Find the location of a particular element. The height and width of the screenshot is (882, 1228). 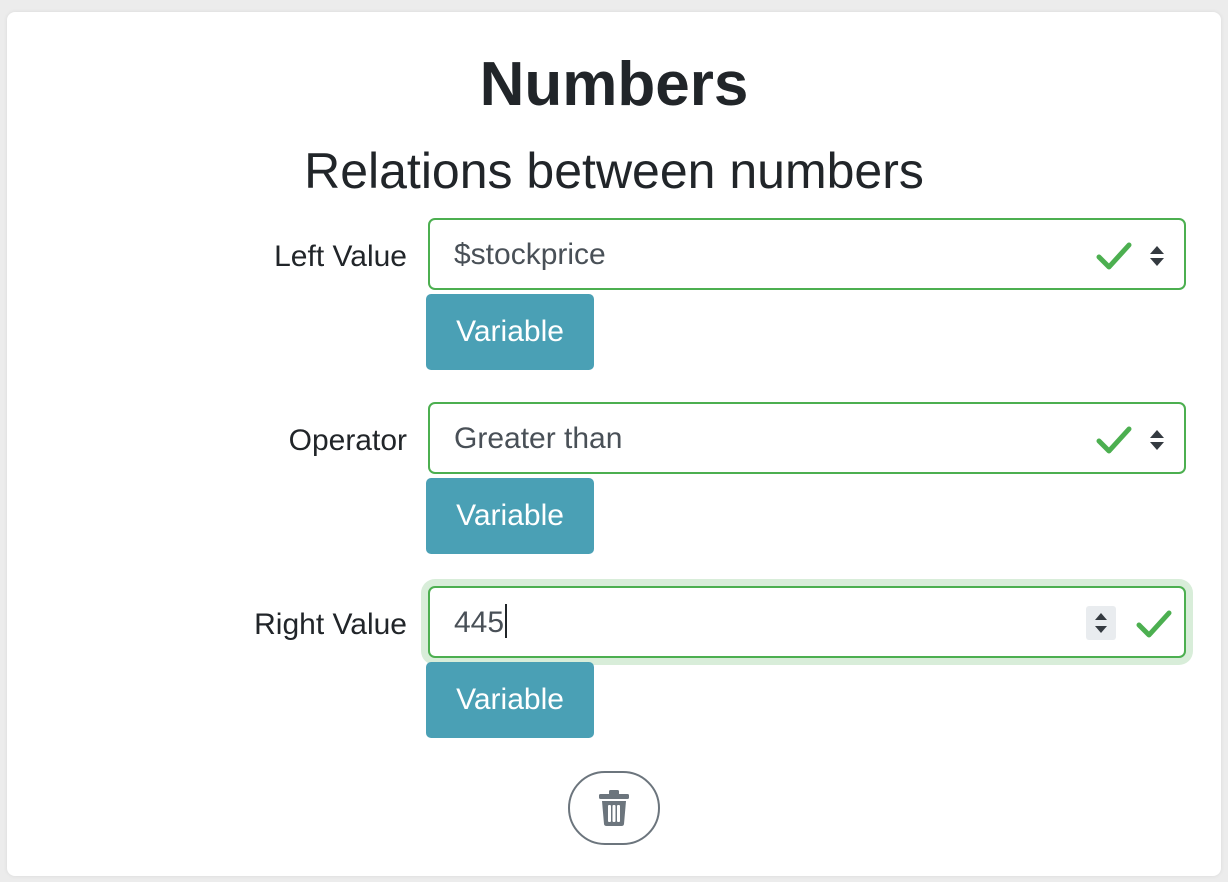

operator-select: Greater than is located at coordinates (807, 438).